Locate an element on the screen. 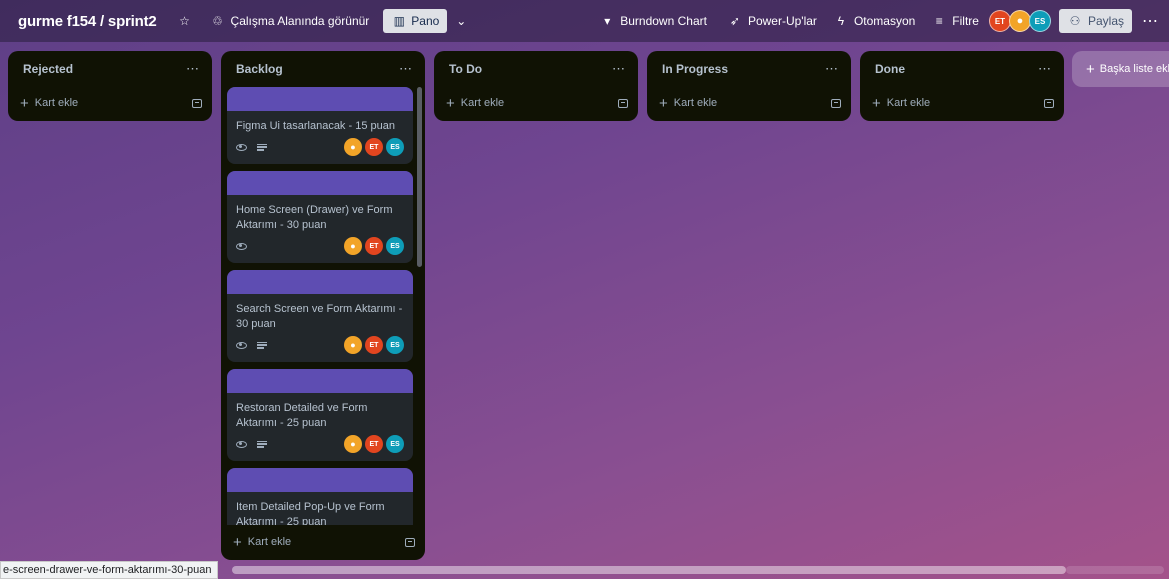  powerups-button: ➶ Power-Up'lar is located at coordinates (772, 21).